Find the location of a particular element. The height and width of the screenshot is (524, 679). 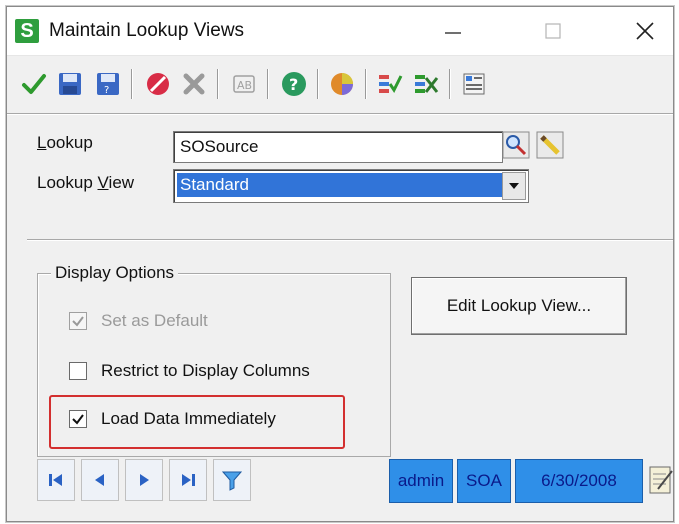

form-divider is located at coordinates (350, 240).